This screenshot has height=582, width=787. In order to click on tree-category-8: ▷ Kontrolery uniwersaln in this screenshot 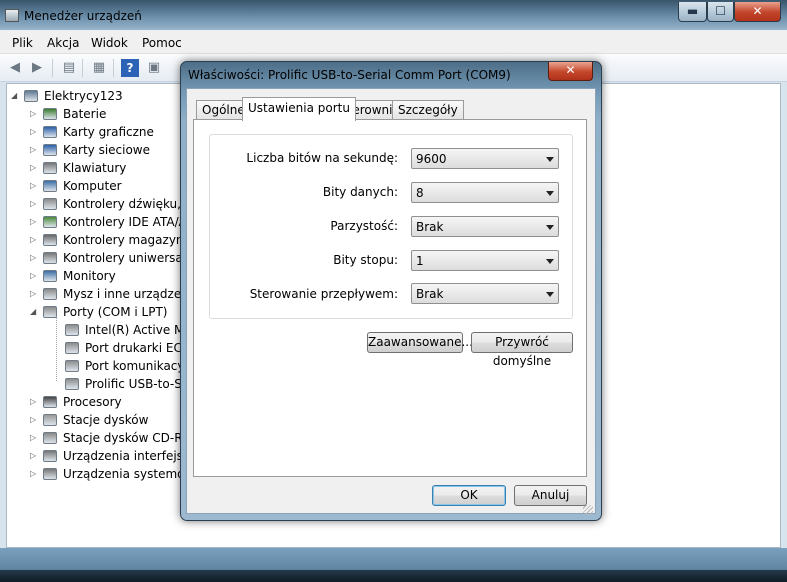, I will do `click(112, 258)`.